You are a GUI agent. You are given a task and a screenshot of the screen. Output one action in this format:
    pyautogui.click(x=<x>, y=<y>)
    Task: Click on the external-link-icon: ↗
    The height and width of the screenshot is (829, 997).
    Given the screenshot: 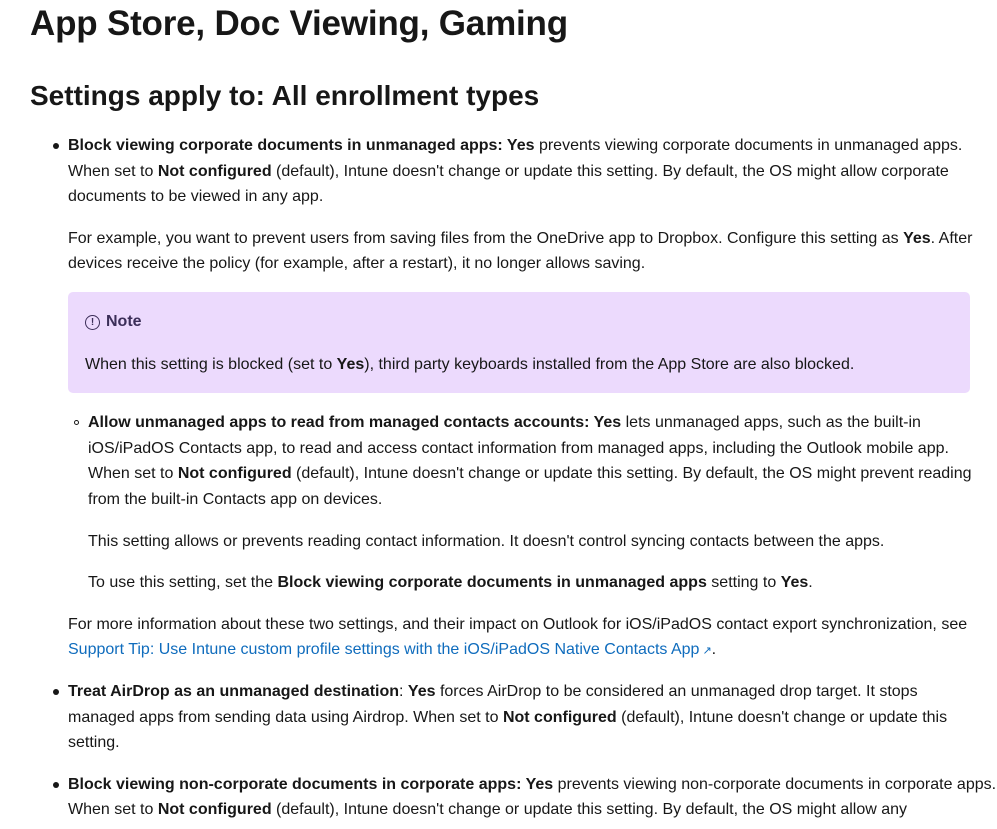 What is the action you would take?
    pyautogui.click(x=707, y=651)
    